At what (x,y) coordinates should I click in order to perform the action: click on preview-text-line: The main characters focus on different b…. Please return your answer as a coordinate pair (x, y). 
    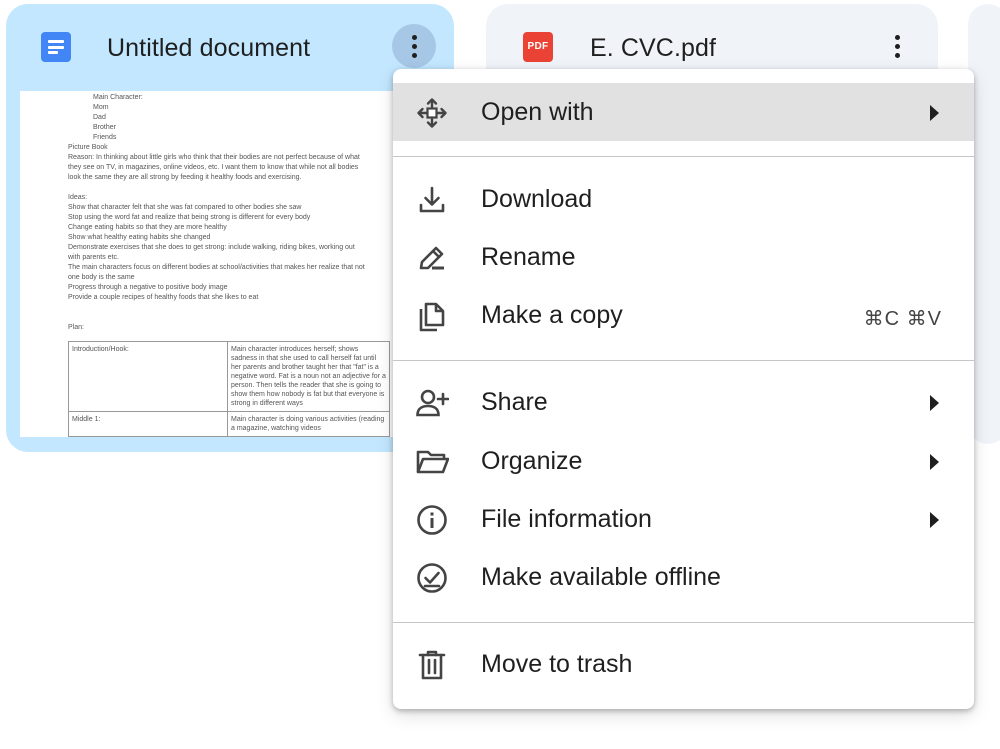
    Looking at the image, I should click on (216, 267).